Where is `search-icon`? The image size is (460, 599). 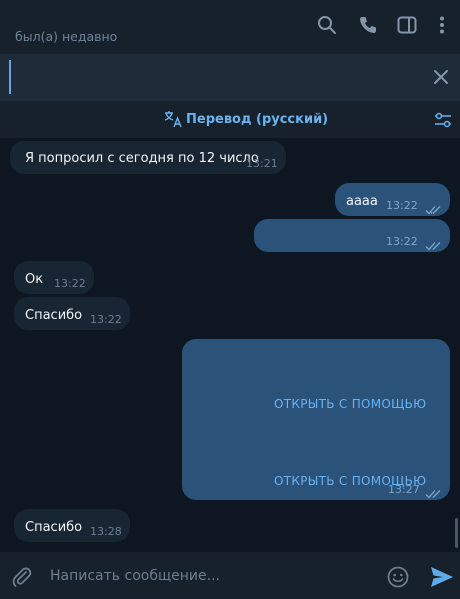 search-icon is located at coordinates (327, 25).